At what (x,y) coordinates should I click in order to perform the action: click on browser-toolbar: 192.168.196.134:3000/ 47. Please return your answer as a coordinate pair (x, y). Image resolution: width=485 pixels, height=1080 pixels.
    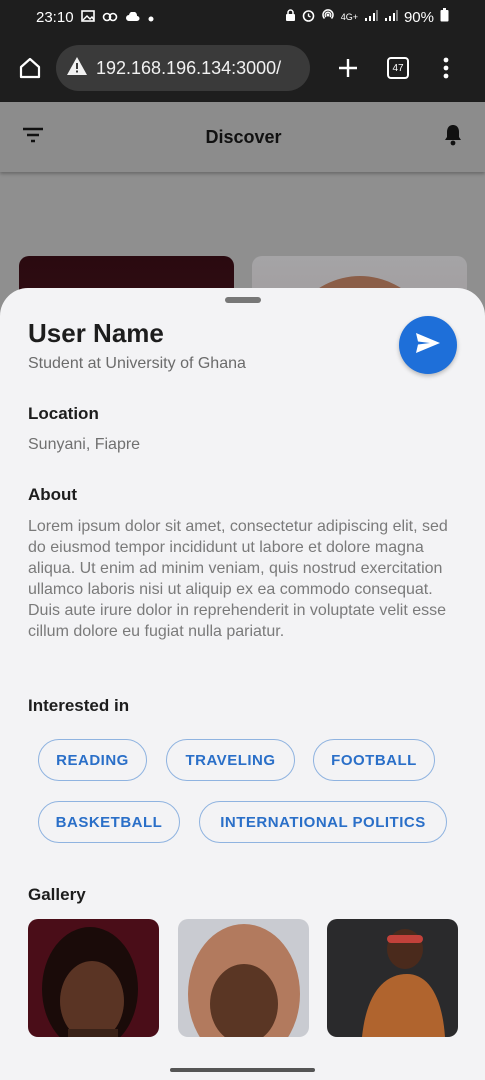
    Looking at the image, I should click on (242, 68).